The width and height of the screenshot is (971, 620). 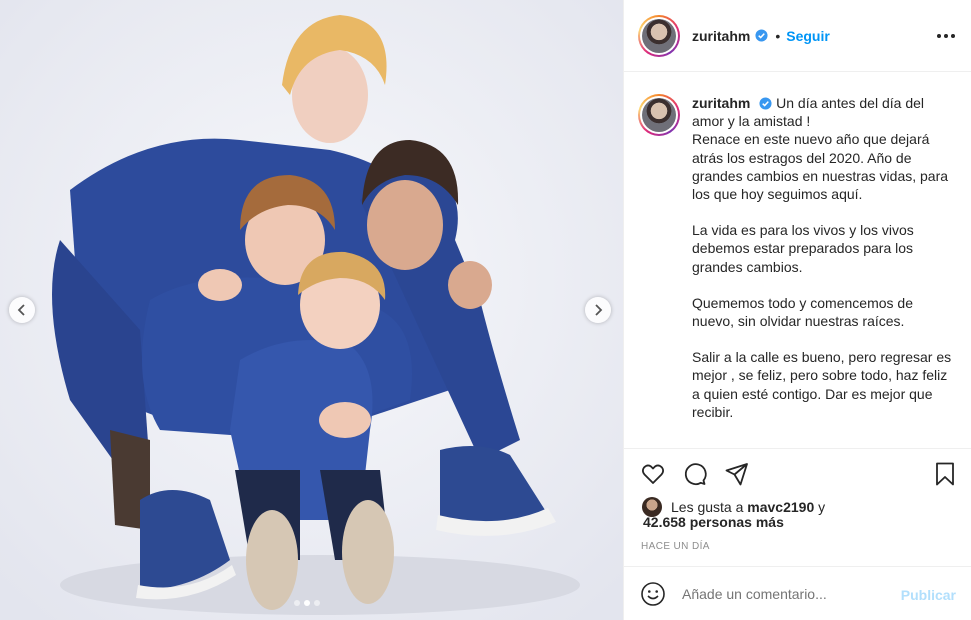 I want to click on author-avatar, so click(x=659, y=35).